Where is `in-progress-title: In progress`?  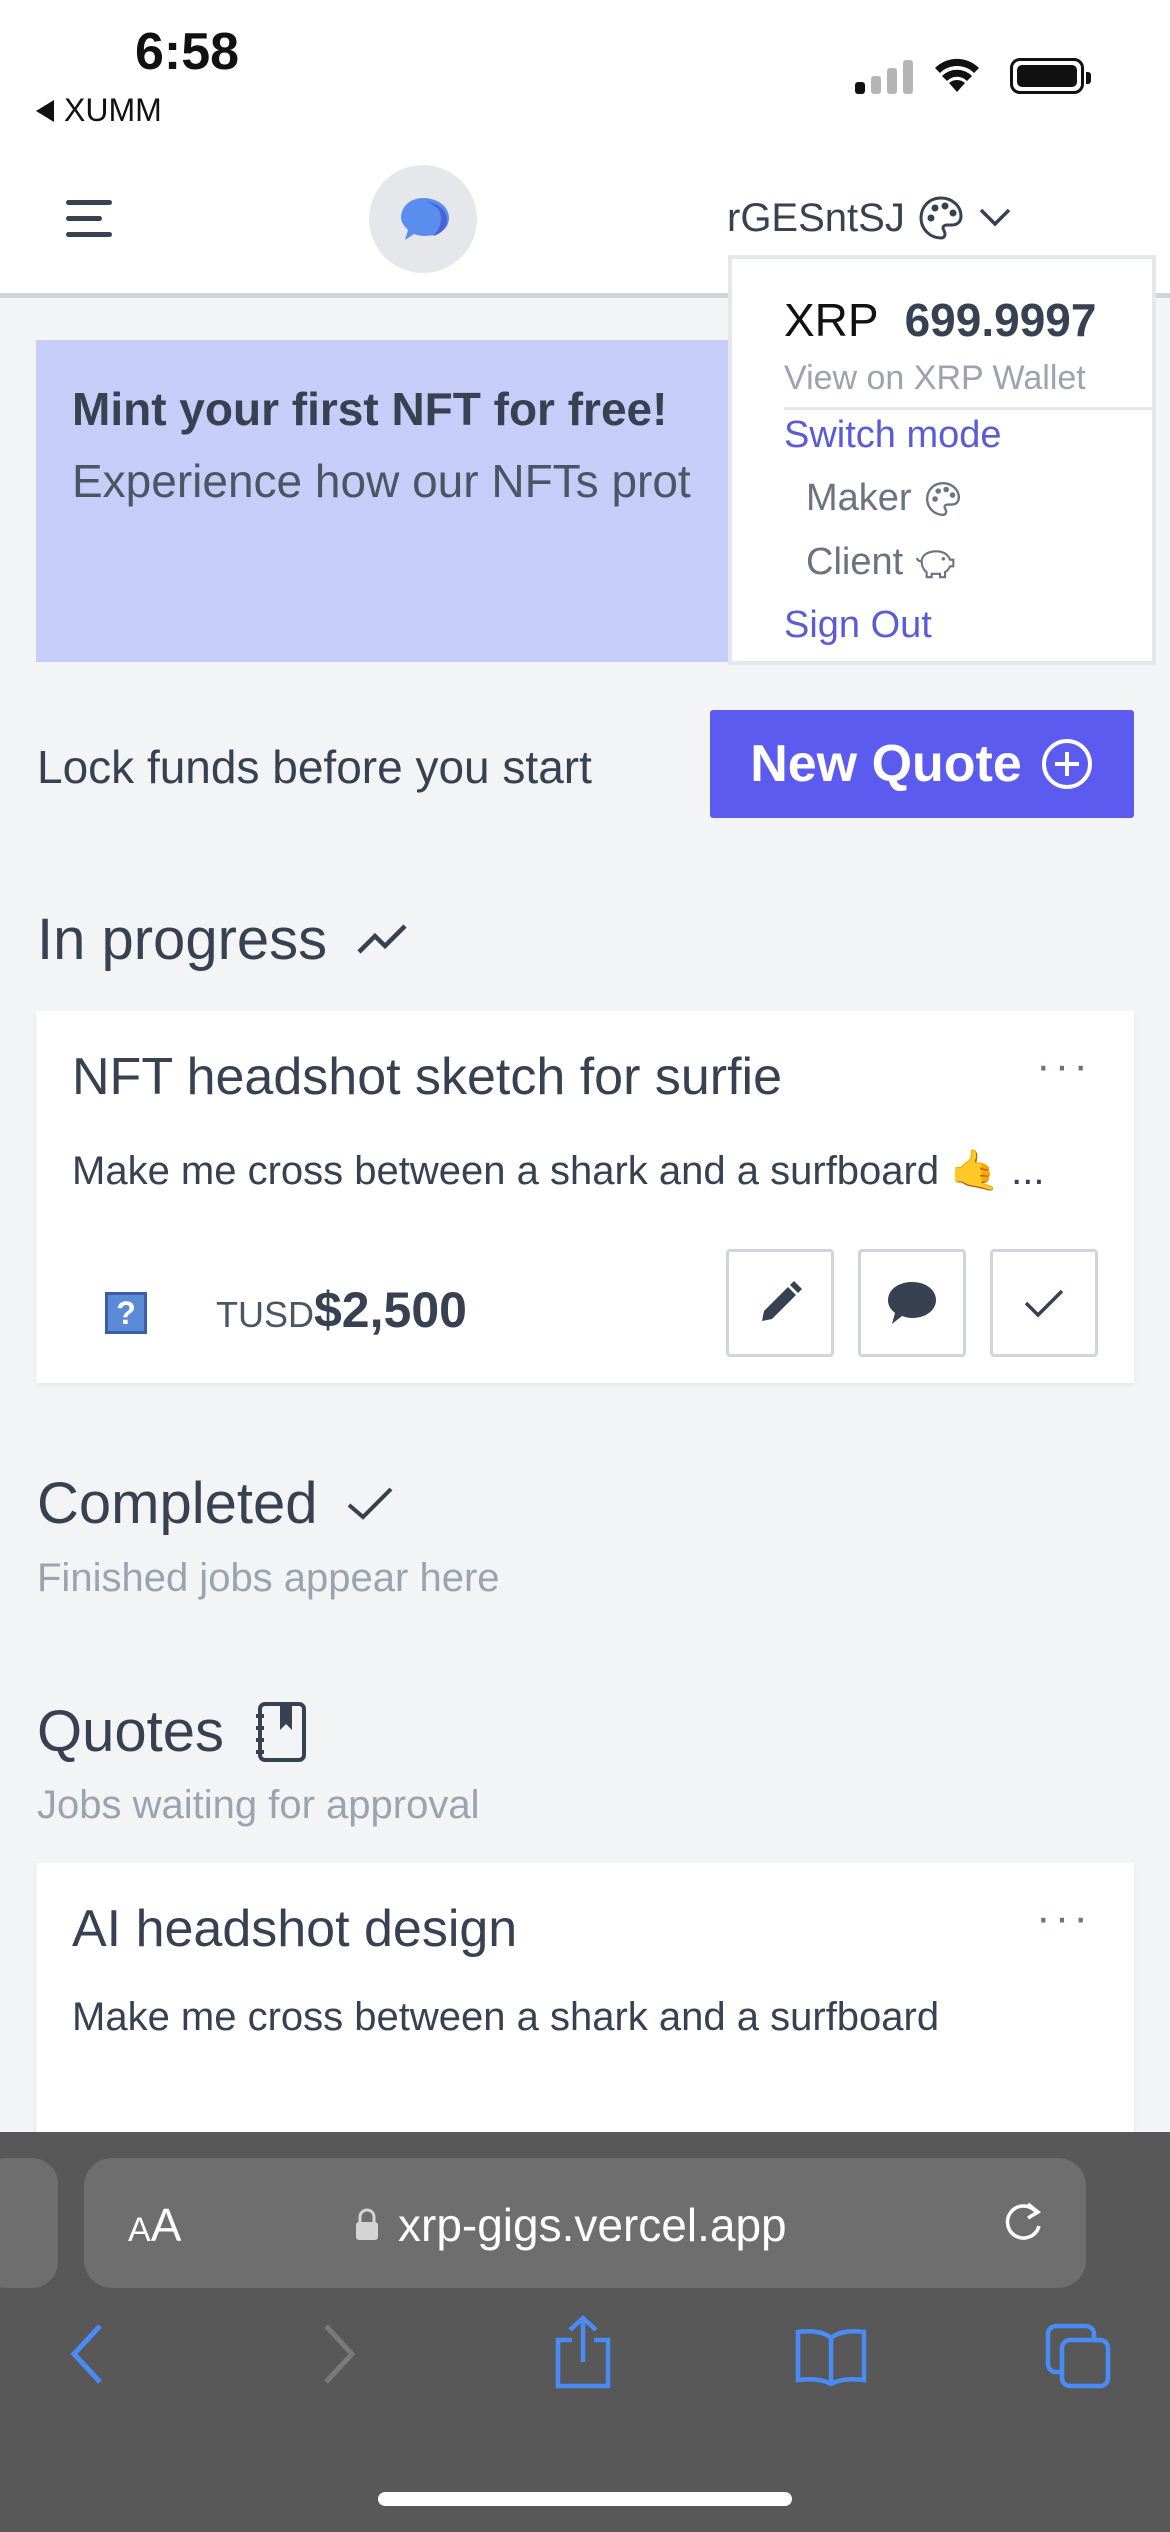
in-progress-title: In progress is located at coordinates (182, 939).